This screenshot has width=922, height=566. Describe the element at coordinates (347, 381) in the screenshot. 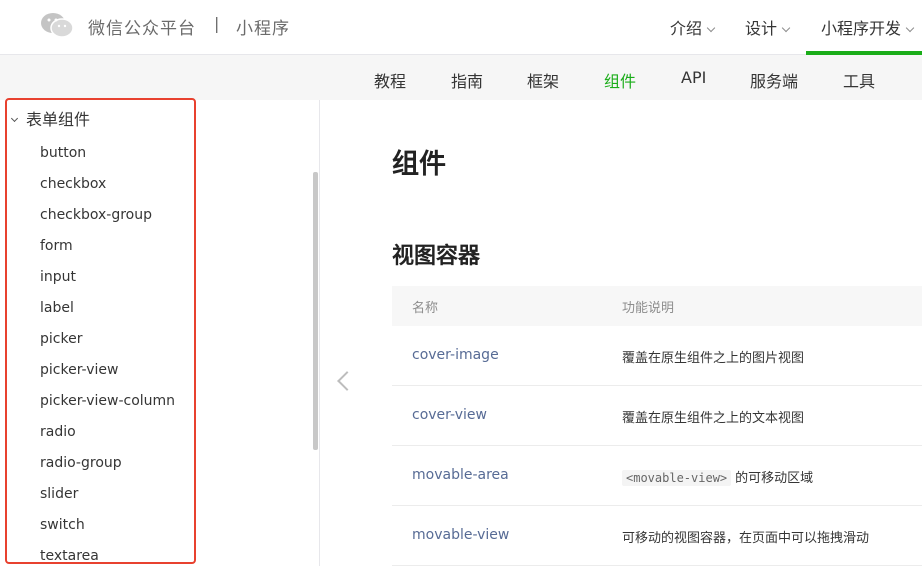

I see `chevron-left-icon` at that location.